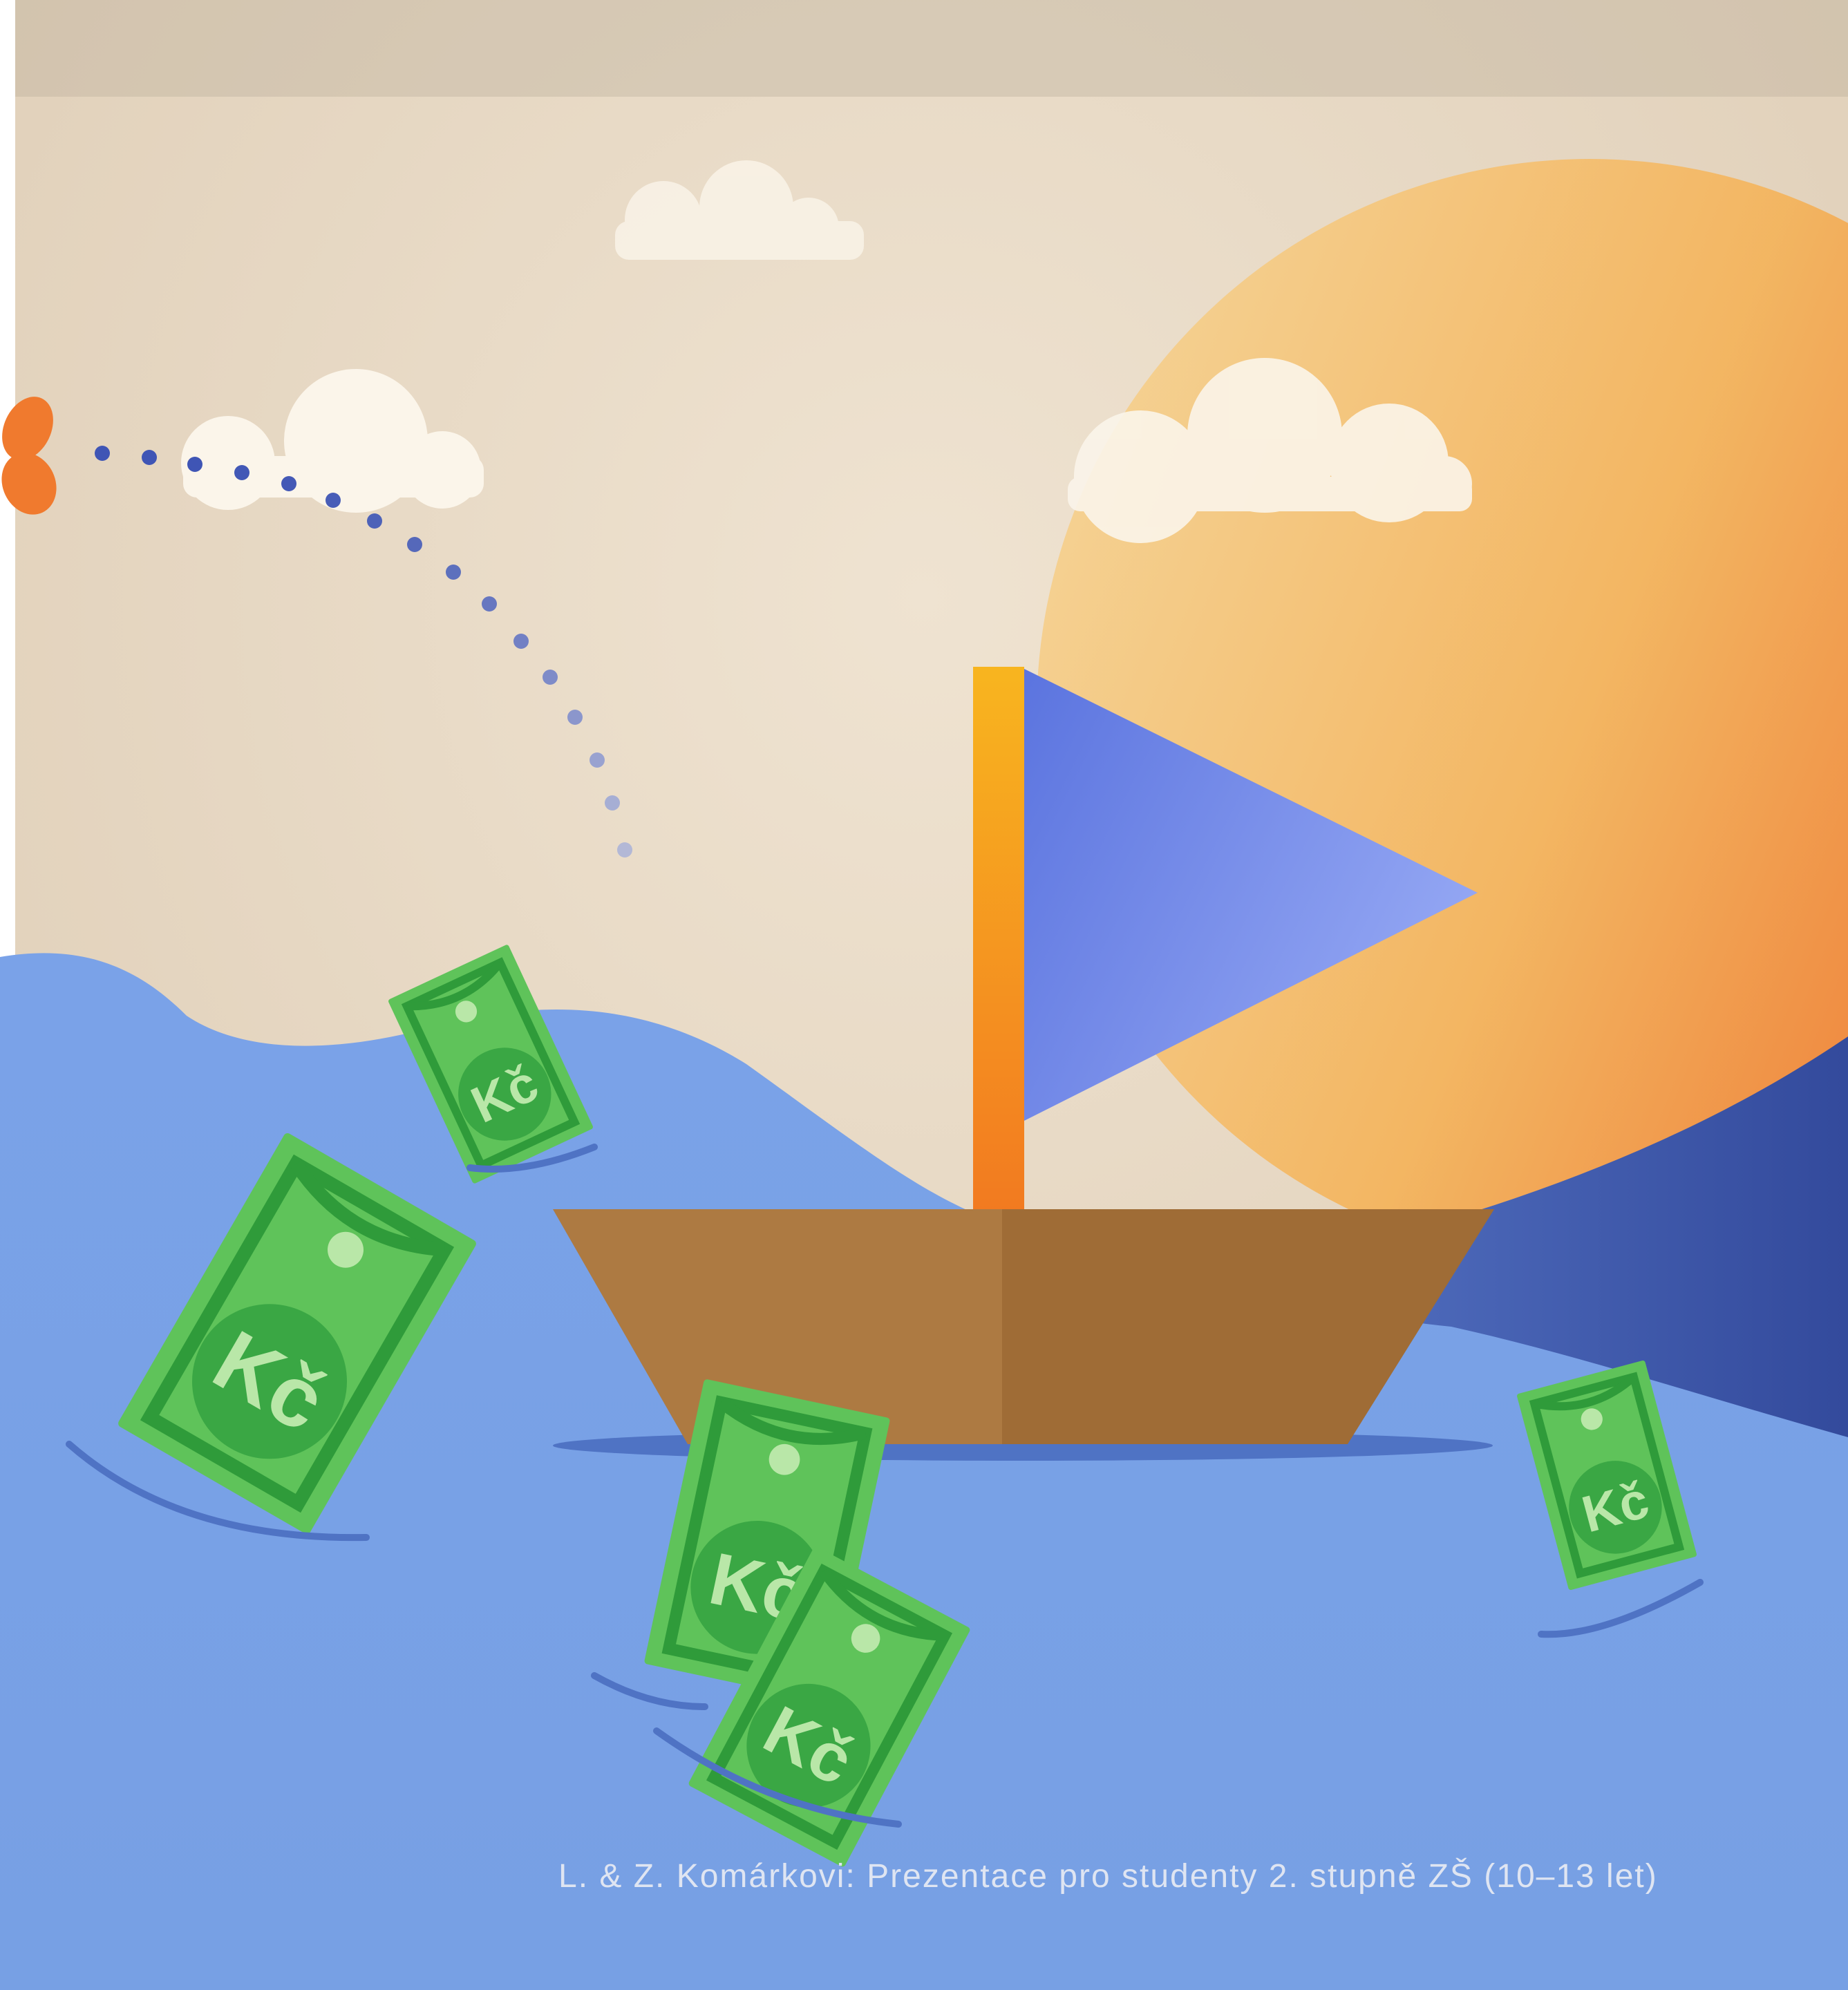 The height and width of the screenshot is (1990, 1848). What do you see at coordinates (924, 48) in the screenshot?
I see `top-shadow` at bounding box center [924, 48].